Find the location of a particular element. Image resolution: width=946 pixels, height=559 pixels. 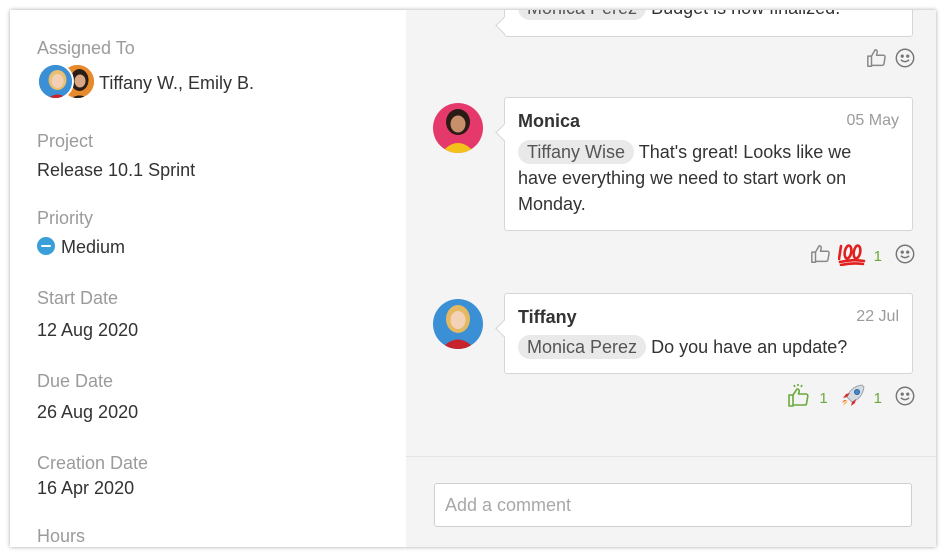

comment-body: That's great! Looks like we is located at coordinates (745, 152).